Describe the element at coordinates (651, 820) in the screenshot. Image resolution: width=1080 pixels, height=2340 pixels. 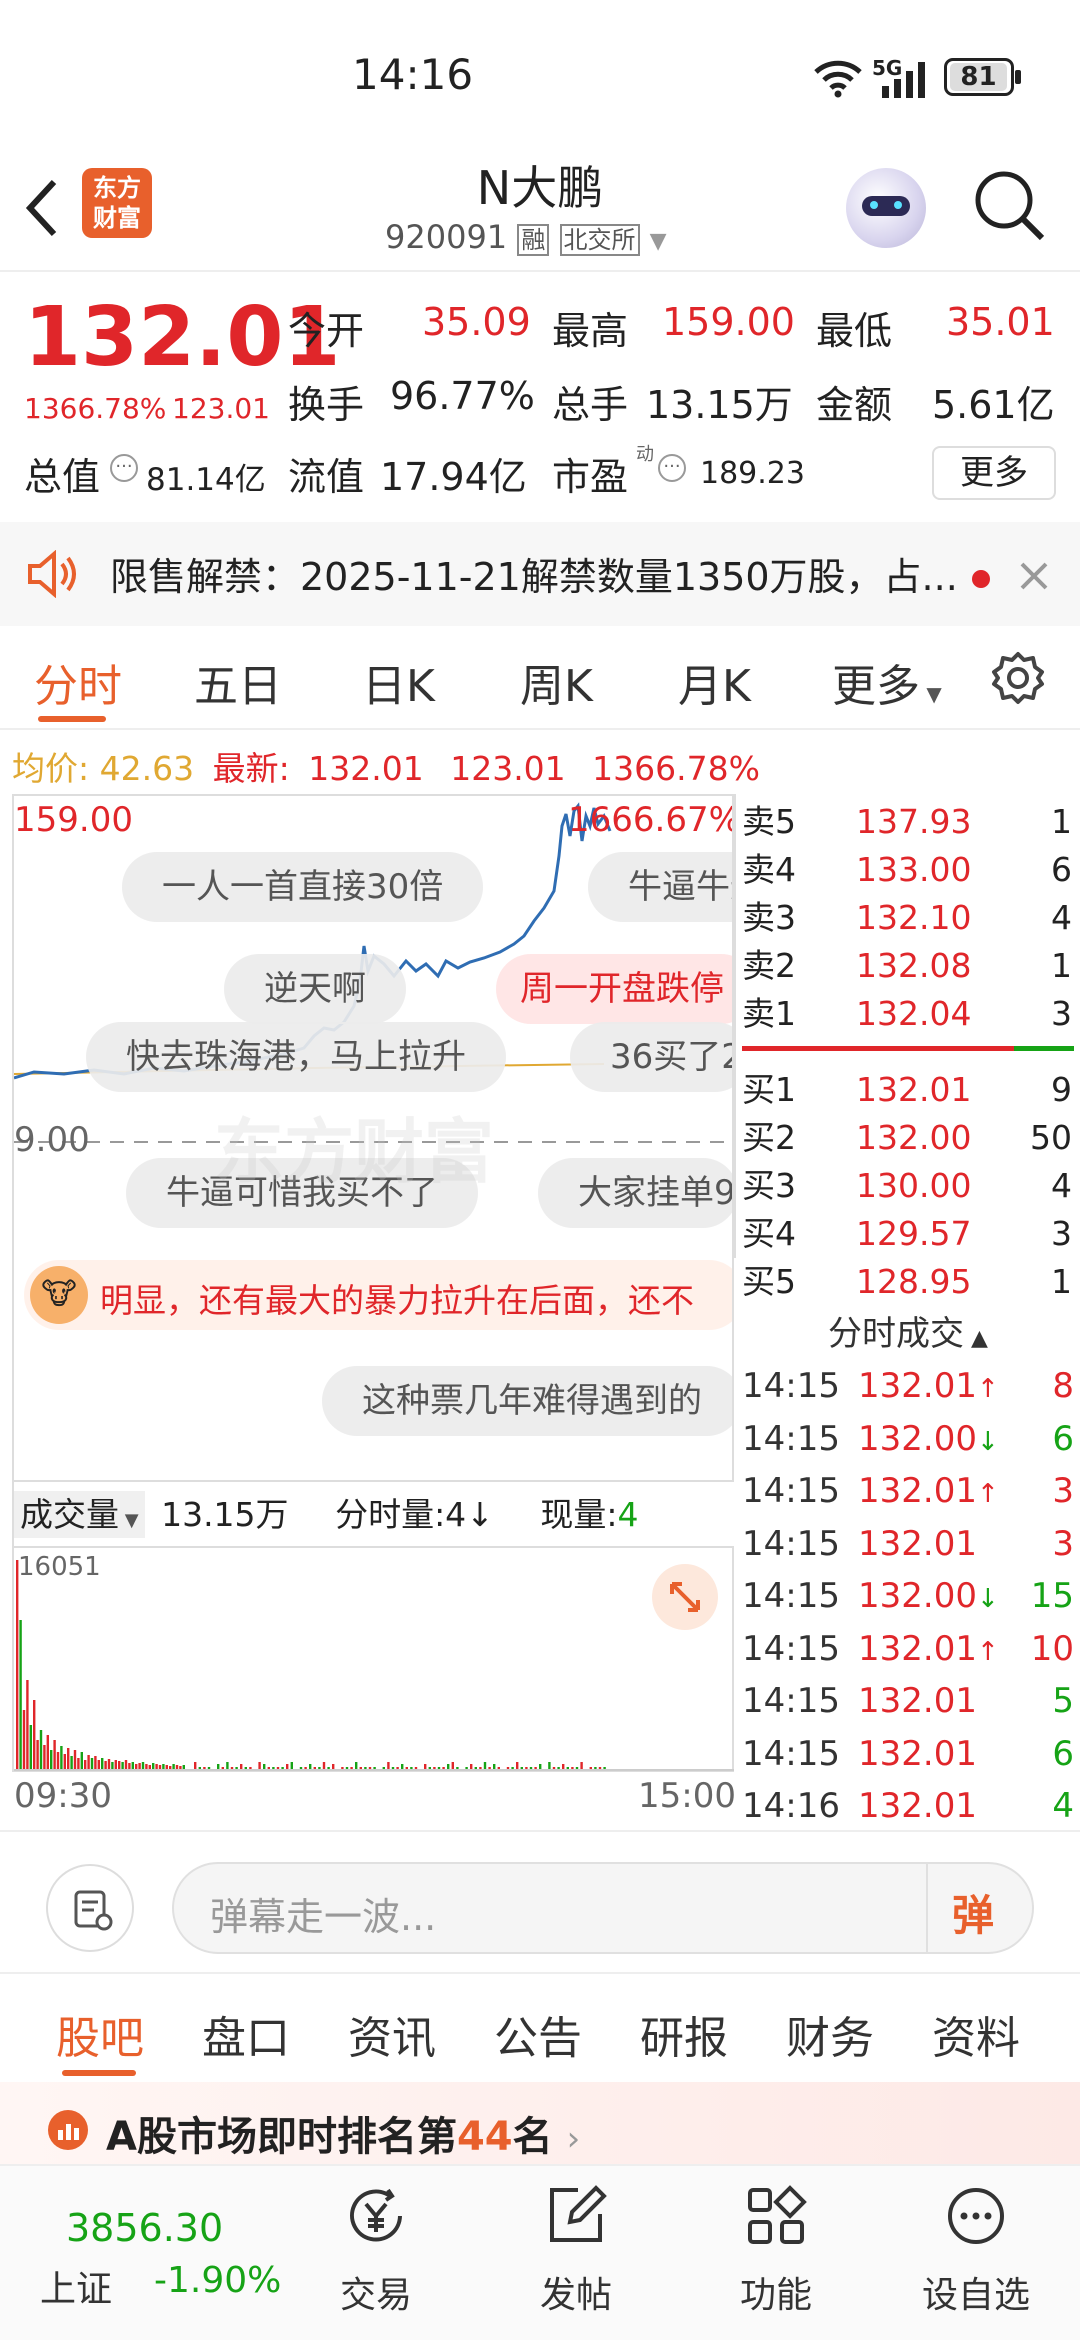
I see `chart-top-pct: 1666.67%` at that location.